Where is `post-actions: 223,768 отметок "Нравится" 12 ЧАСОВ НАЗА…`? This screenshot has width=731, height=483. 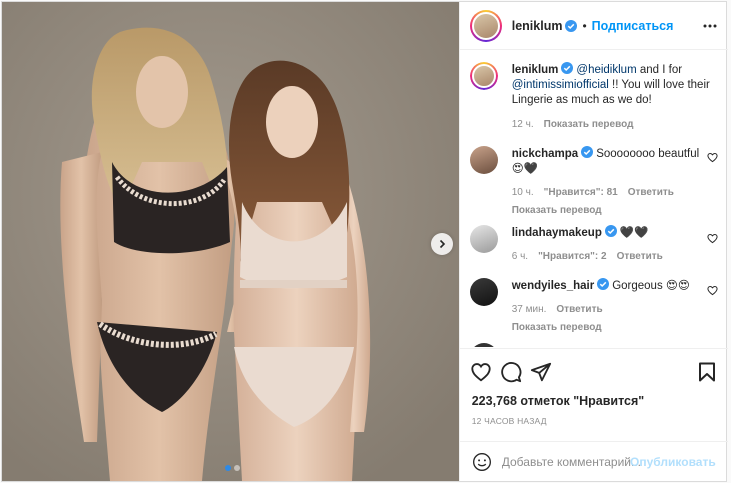
post-actions: 223,768 отметок "Нравится" 12 ЧАСОВ НАЗА… is located at coordinates (593, 415).